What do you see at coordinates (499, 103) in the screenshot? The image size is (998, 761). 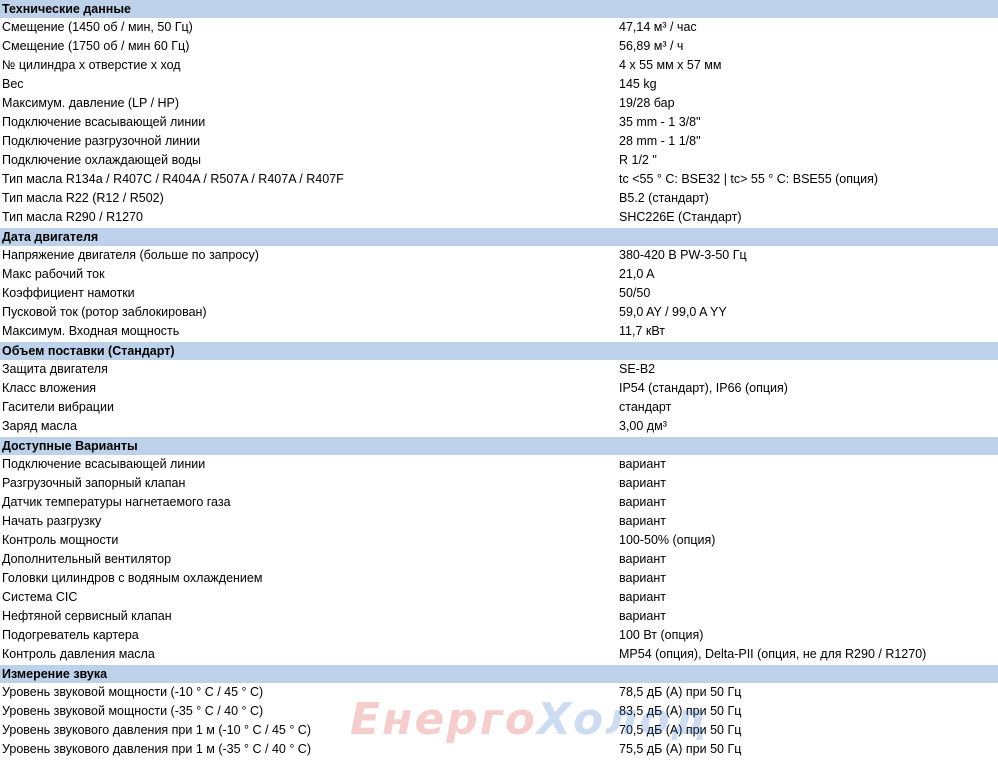 I see `table-row: Максимум. давление (LP / HP) 19/28 бар` at bounding box center [499, 103].